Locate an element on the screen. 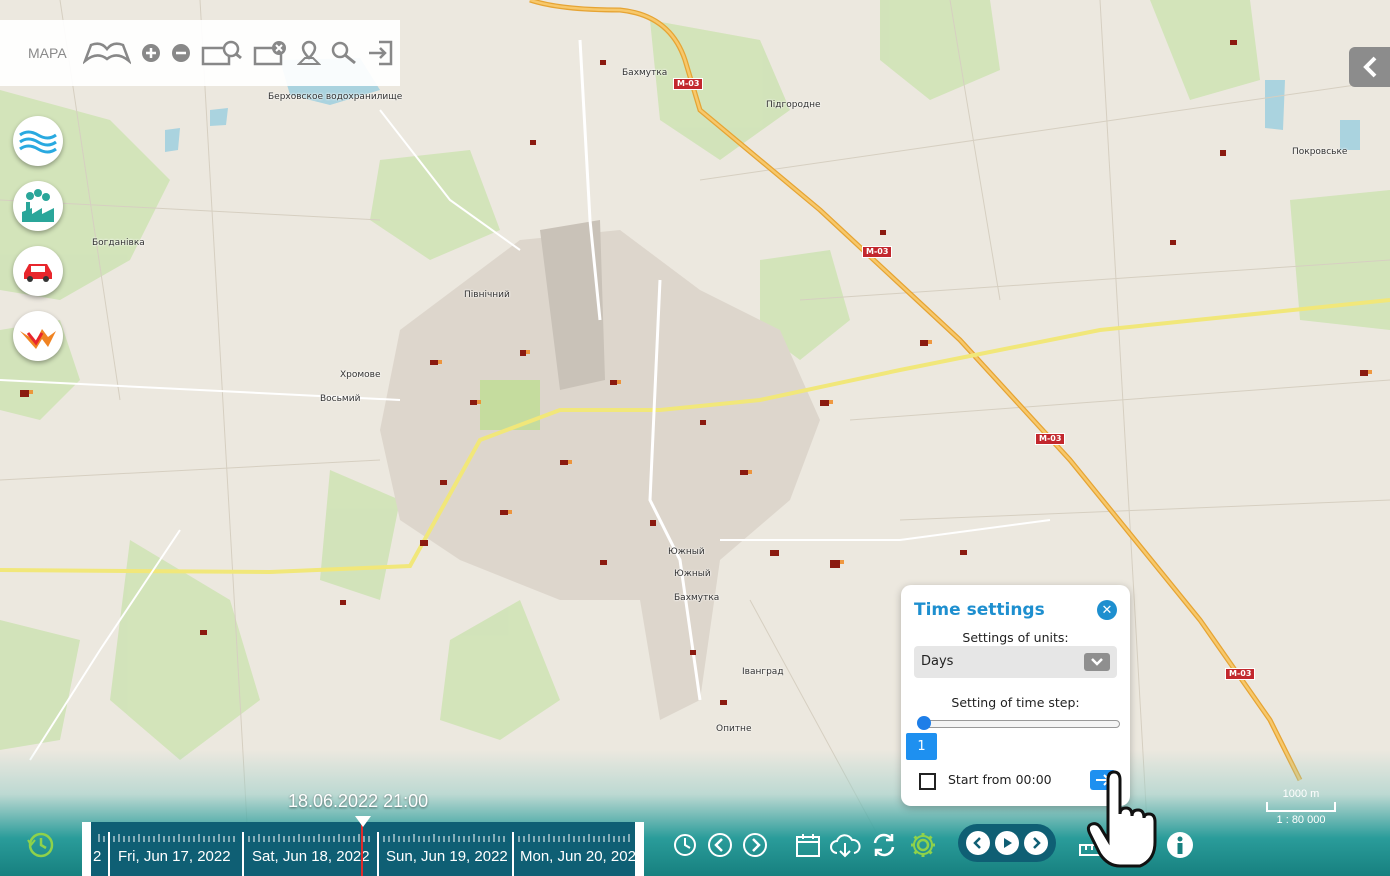 This screenshot has height=876, width=1390. map-label-pivnichnyi: Північний is located at coordinates (487, 295).